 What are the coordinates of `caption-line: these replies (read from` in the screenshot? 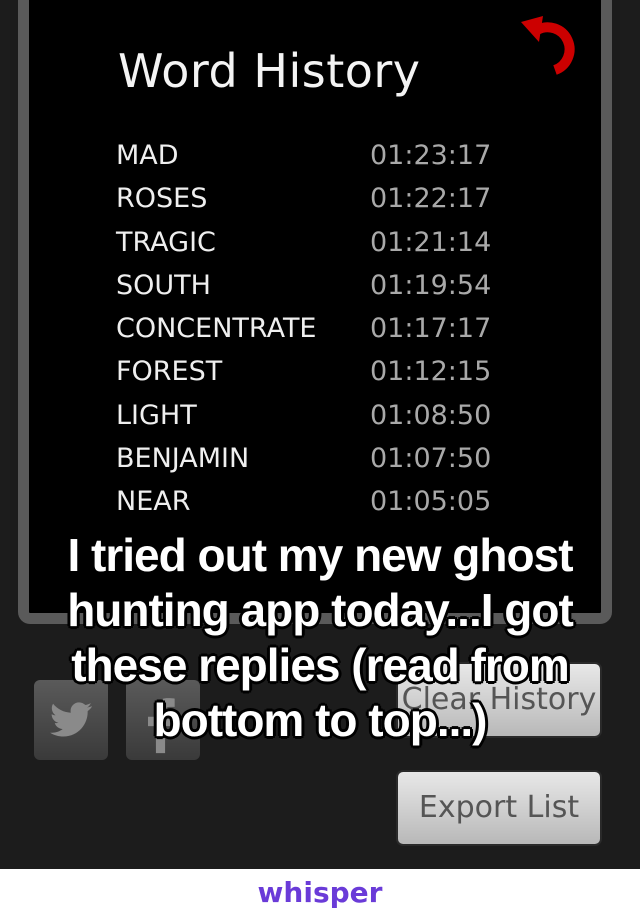 It's located at (320, 665).